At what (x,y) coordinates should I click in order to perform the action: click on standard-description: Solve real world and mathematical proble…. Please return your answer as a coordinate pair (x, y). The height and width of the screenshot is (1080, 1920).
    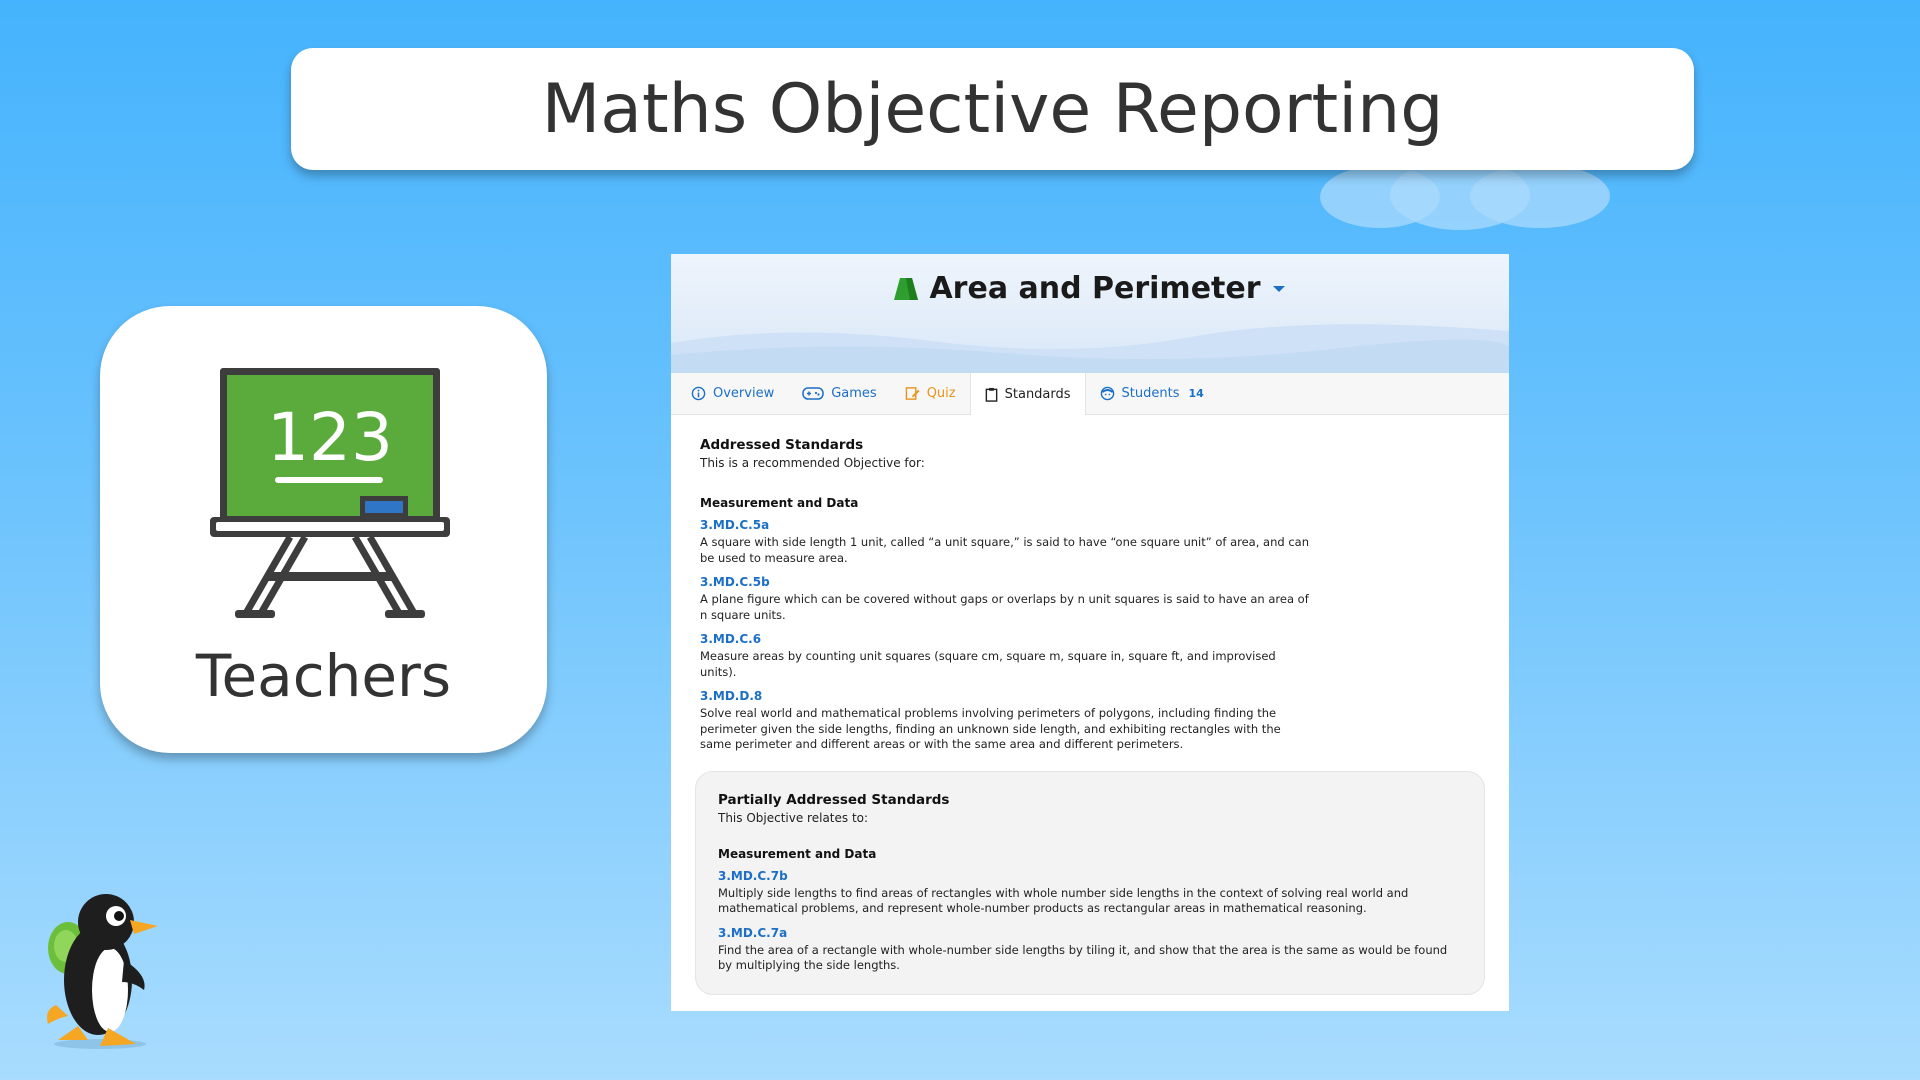
    Looking at the image, I should click on (990, 728).